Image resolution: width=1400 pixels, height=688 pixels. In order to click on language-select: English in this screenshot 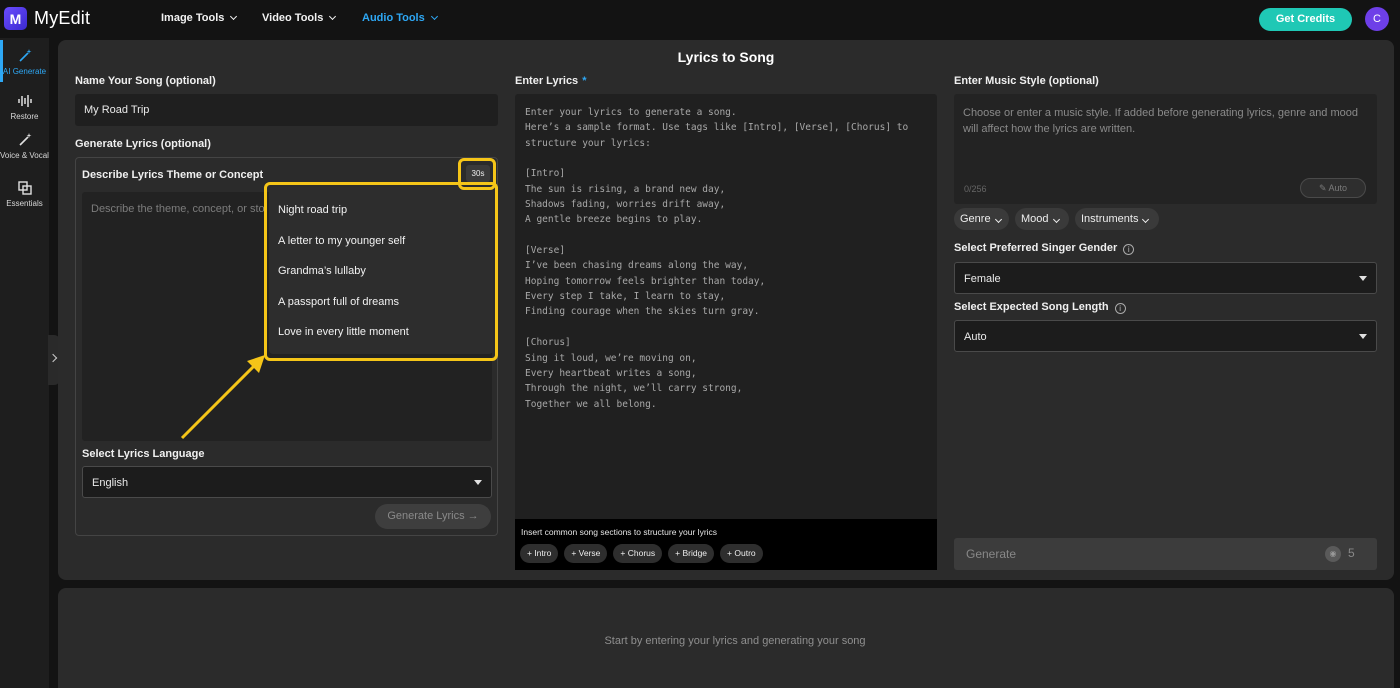, I will do `click(287, 482)`.